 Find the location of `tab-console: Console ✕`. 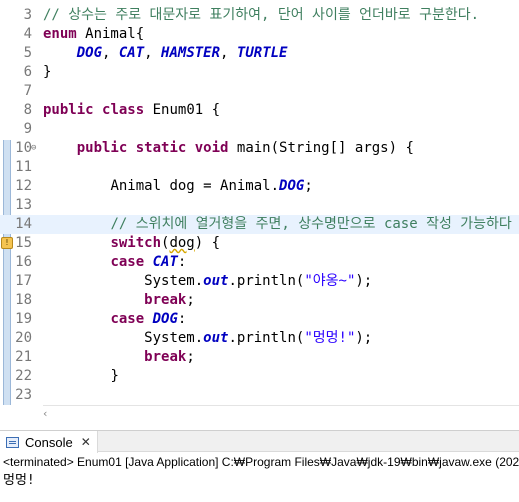

tab-console: Console ✕ is located at coordinates (49, 442).